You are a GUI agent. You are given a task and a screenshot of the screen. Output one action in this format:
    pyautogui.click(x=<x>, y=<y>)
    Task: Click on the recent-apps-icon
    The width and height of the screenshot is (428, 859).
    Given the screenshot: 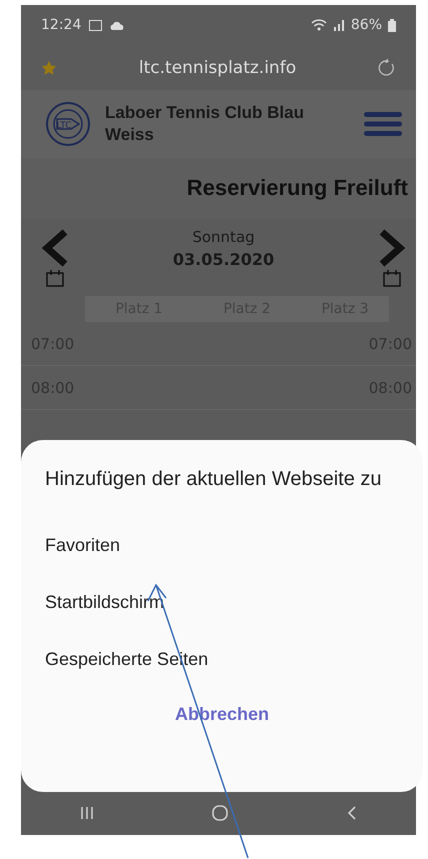 What is the action you would take?
    pyautogui.click(x=87, y=813)
    